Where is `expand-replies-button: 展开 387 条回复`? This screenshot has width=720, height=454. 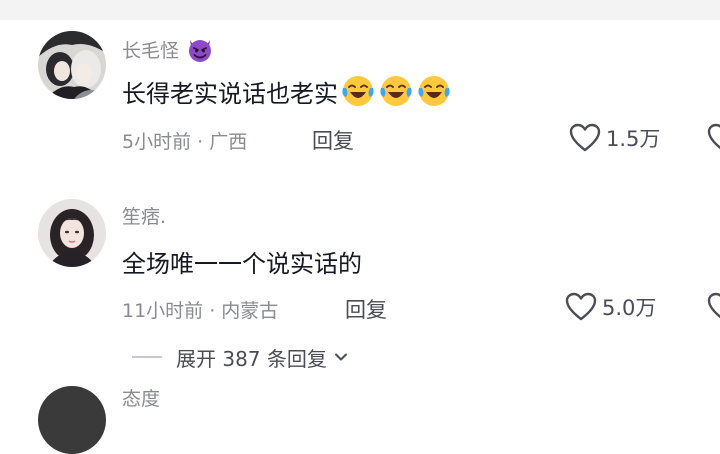
expand-replies-button: 展开 387 条回复 is located at coordinates (240, 357).